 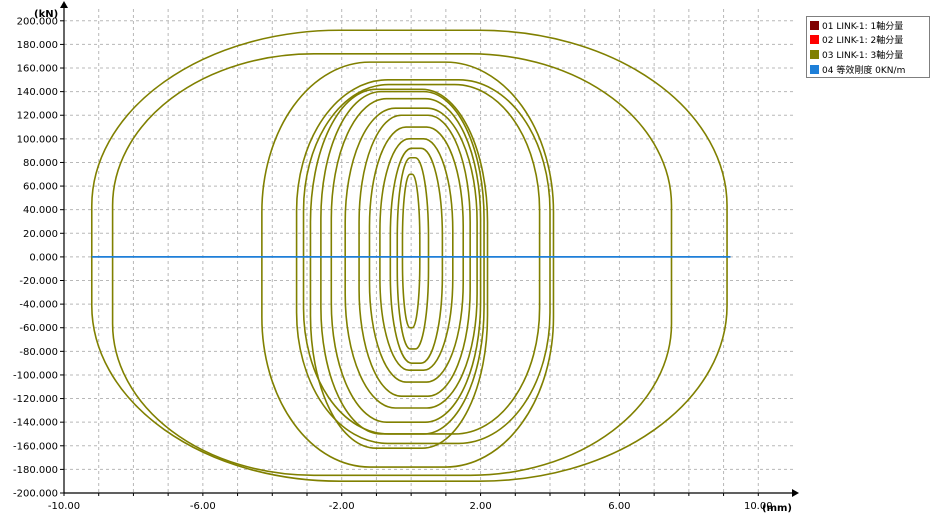 What do you see at coordinates (35, 399) in the screenshot?
I see `y-tick-label: -120.000` at bounding box center [35, 399].